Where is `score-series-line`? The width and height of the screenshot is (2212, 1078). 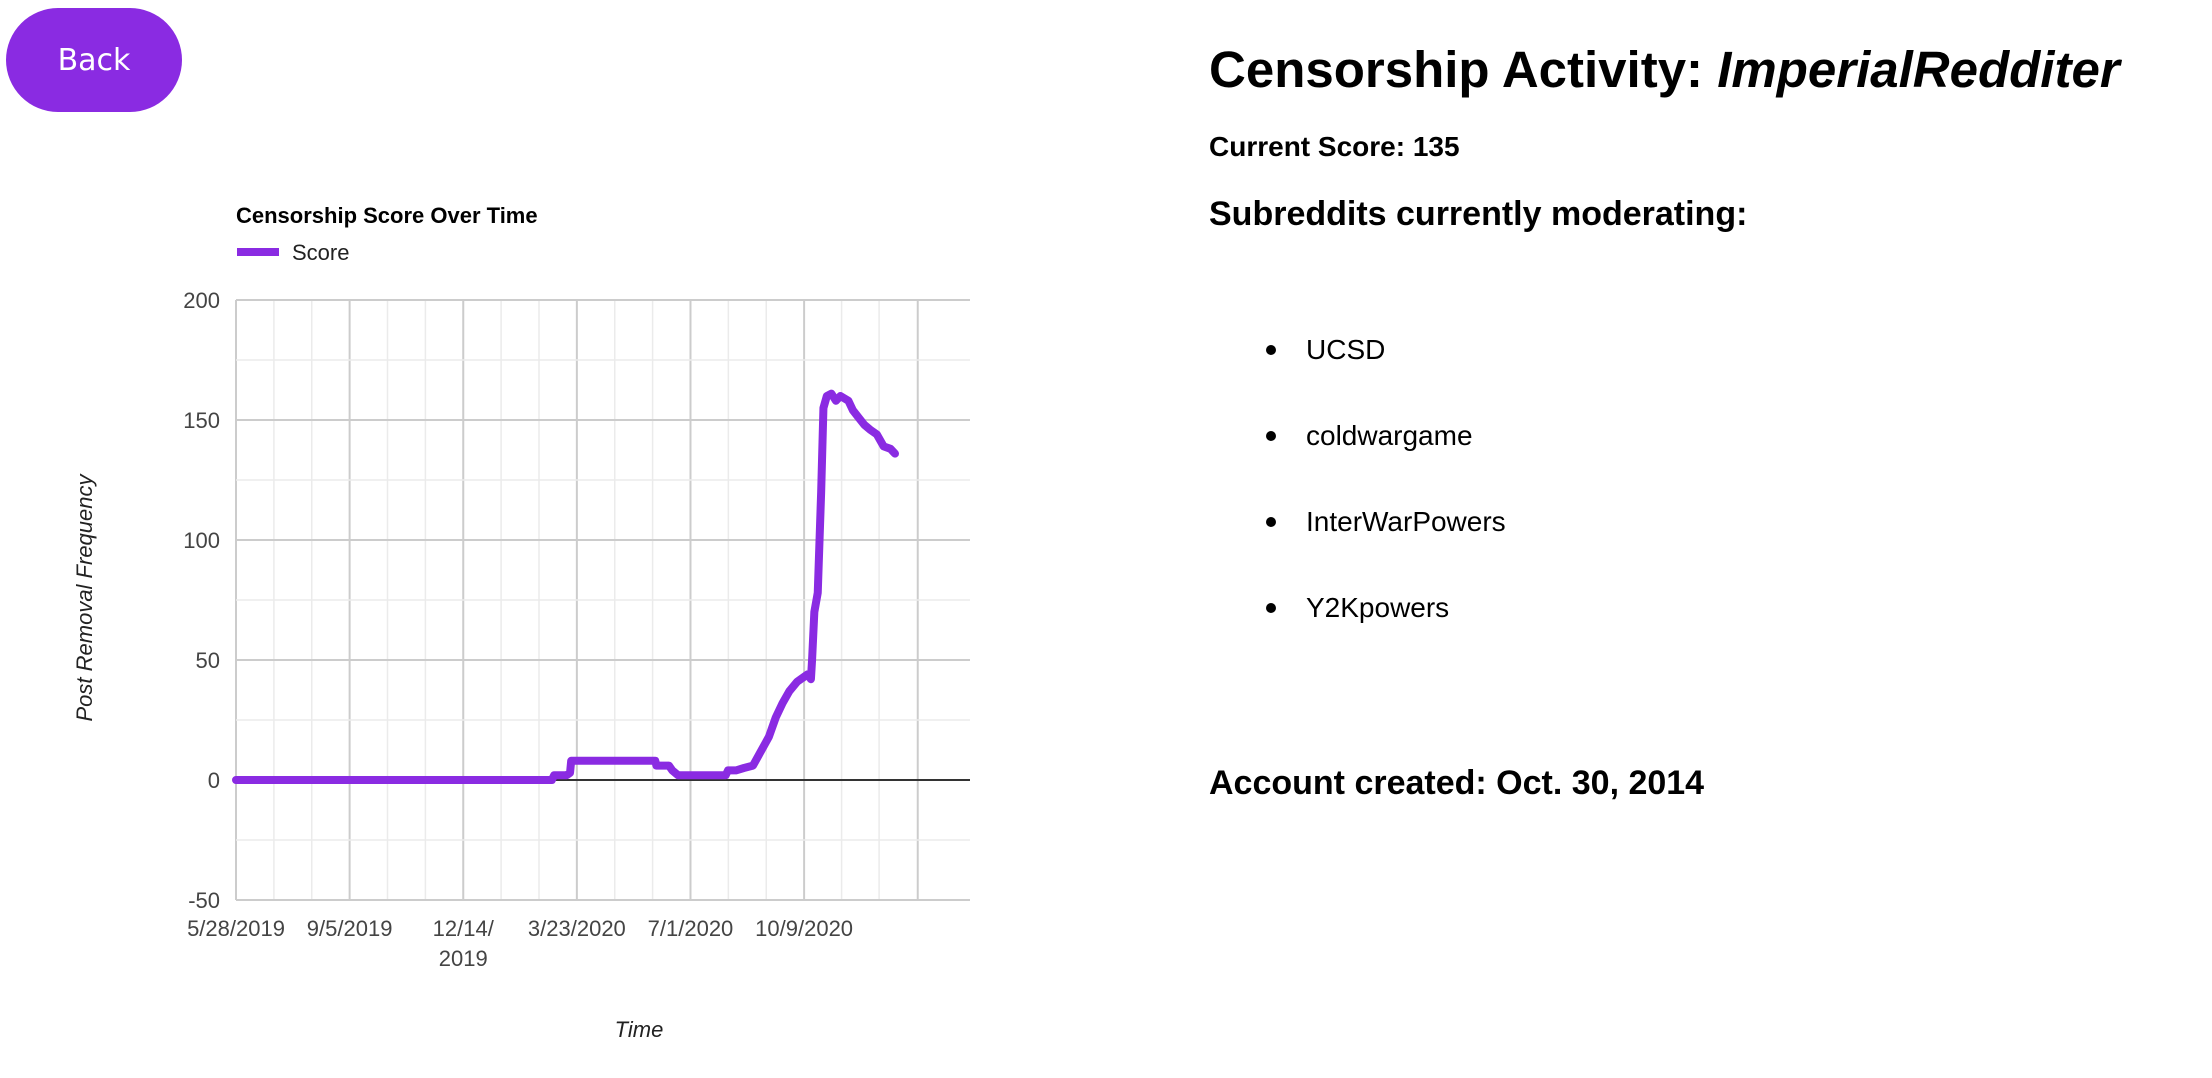
score-series-line is located at coordinates (566, 586).